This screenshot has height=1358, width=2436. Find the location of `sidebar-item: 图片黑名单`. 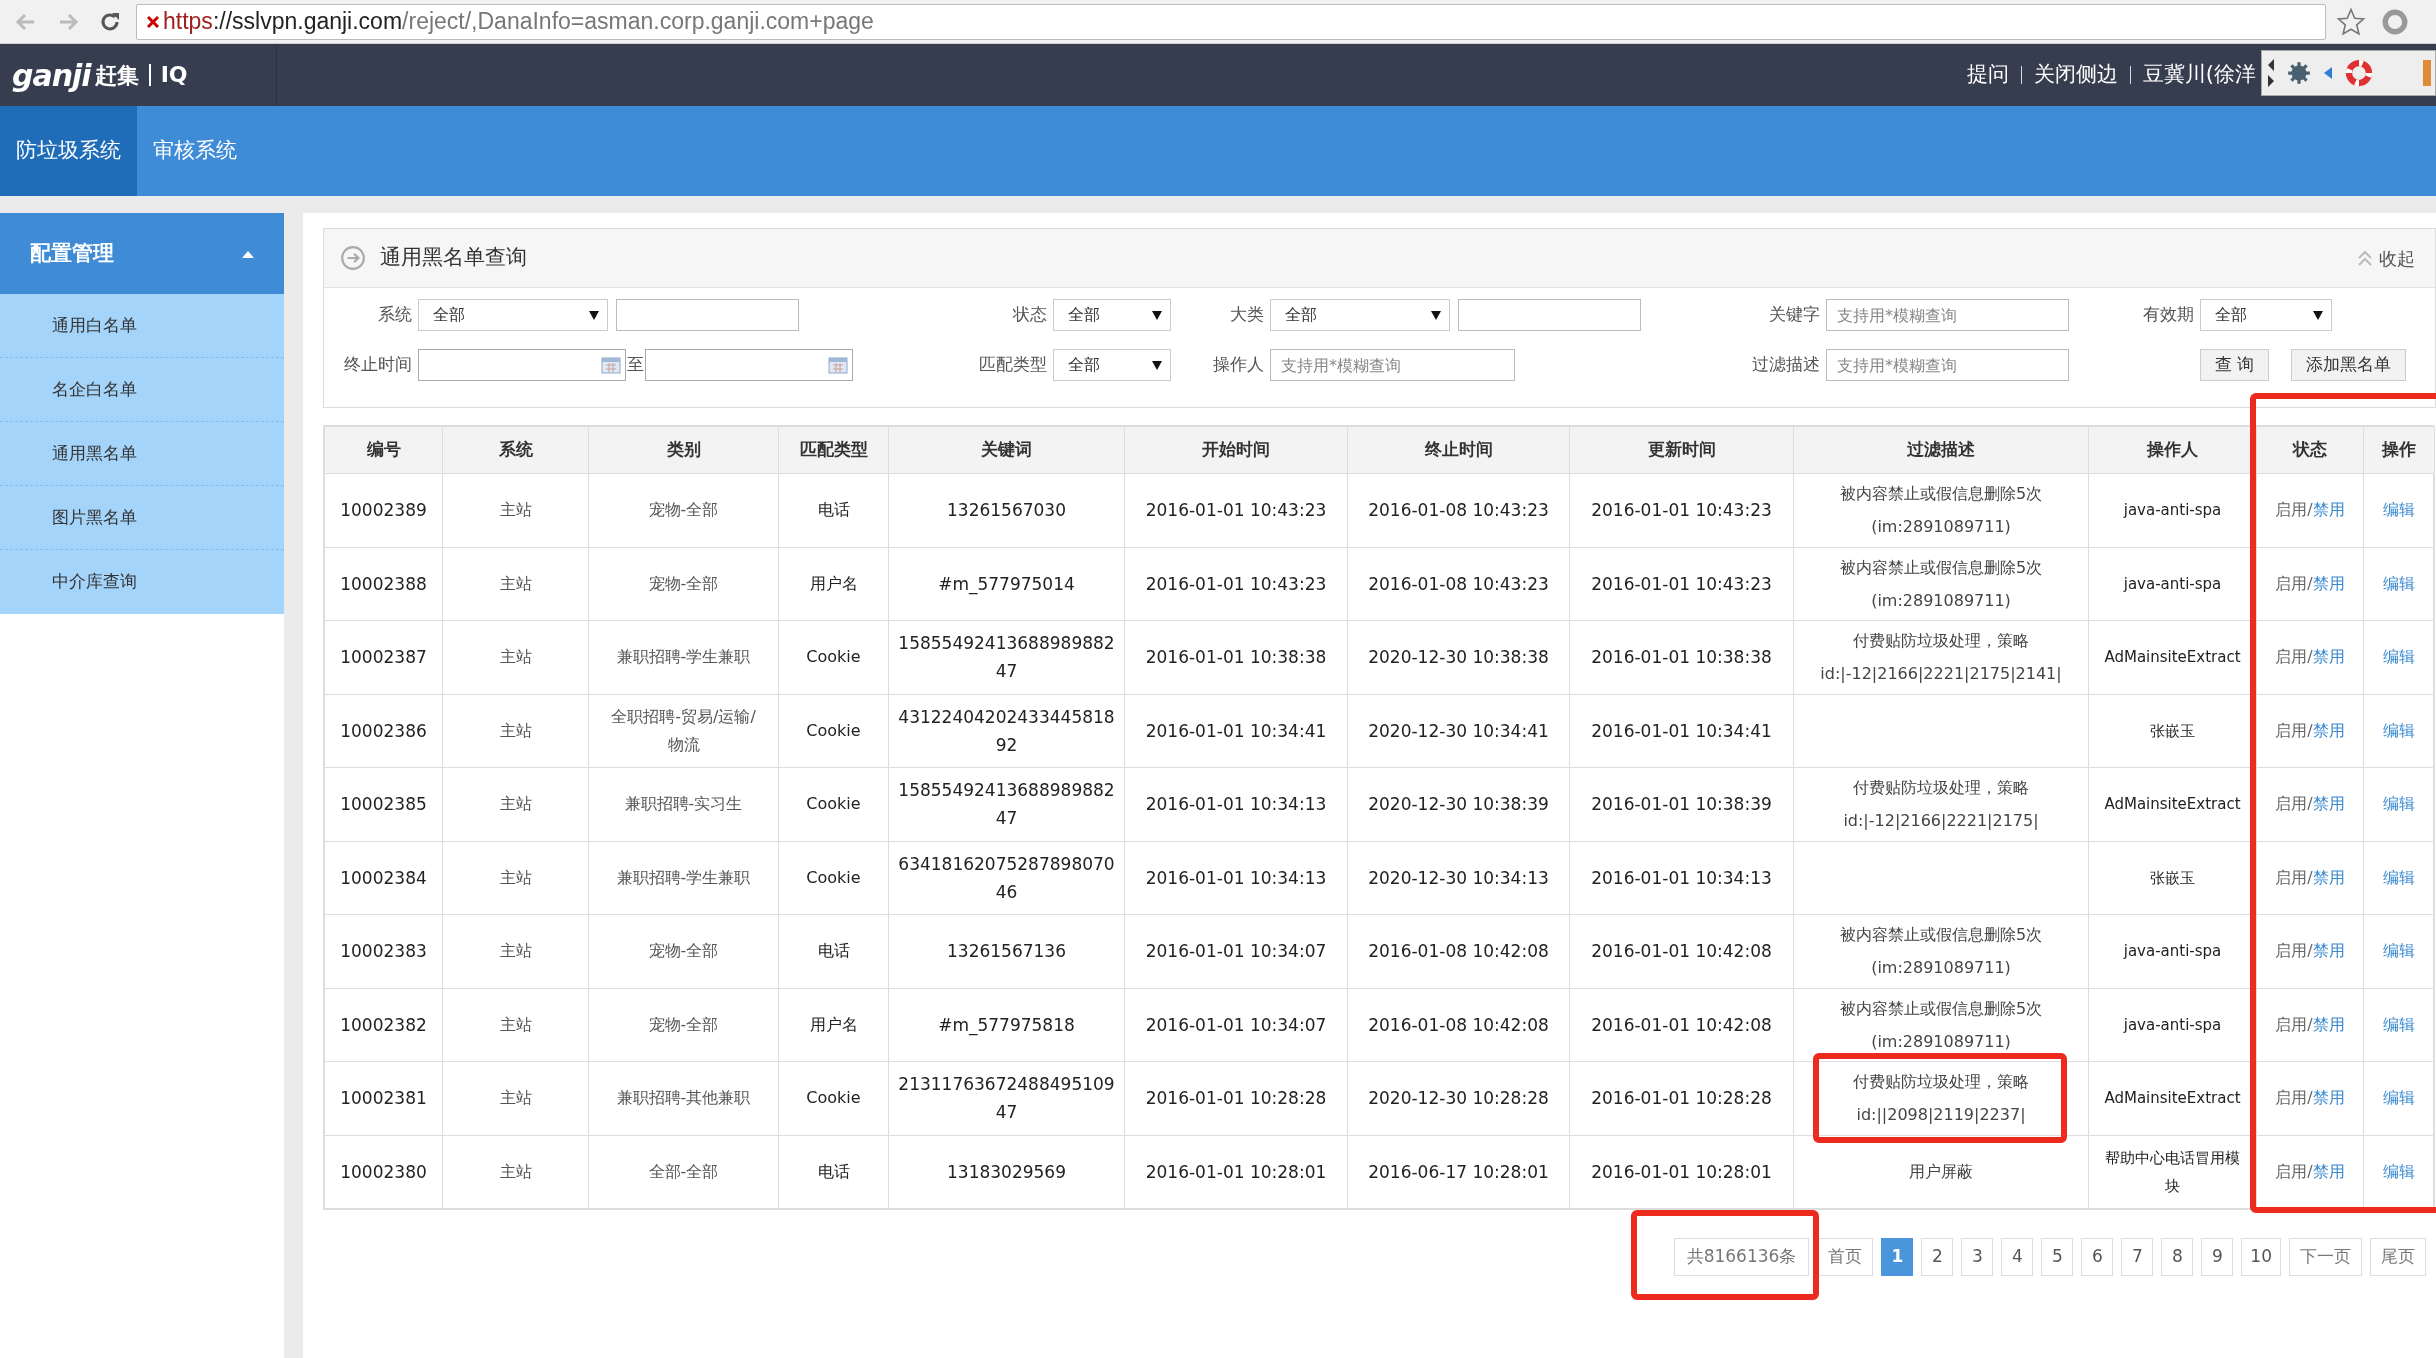

sidebar-item: 图片黑名单 is located at coordinates (142, 518).